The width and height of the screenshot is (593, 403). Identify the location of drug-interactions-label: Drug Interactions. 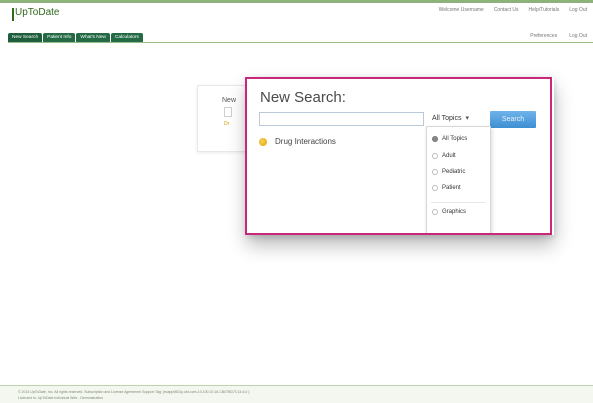
(305, 141).